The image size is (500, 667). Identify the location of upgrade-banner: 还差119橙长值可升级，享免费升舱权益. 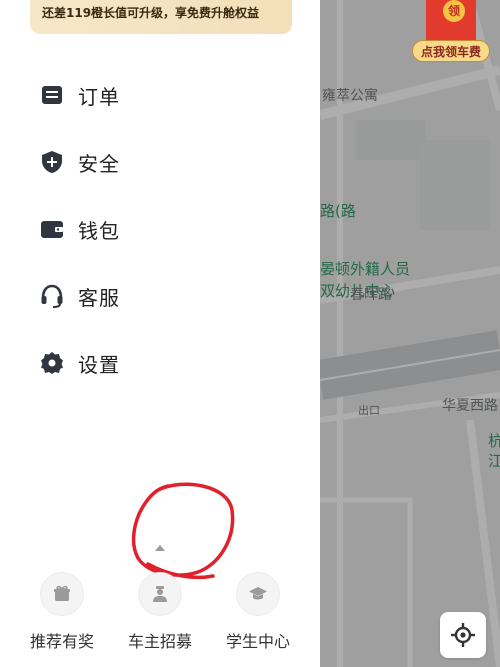
(161, 17).